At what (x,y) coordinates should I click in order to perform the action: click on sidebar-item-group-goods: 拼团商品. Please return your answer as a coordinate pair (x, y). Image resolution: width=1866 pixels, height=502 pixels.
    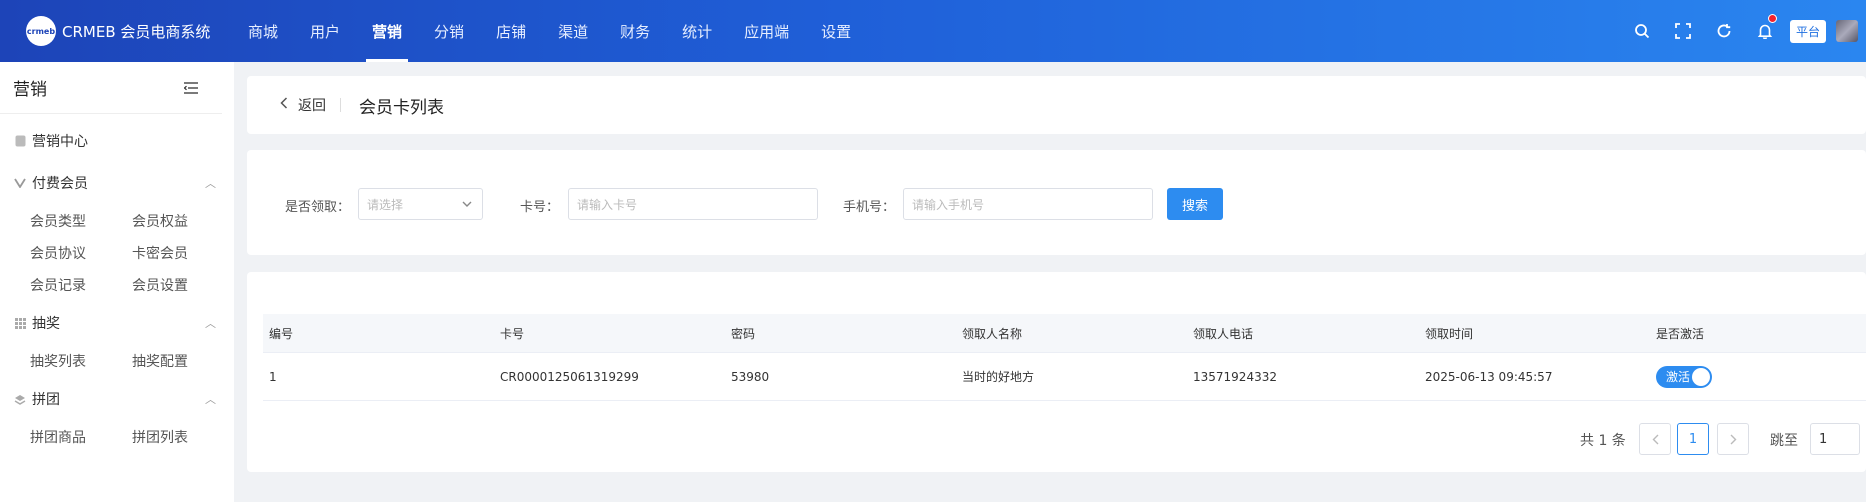
    Looking at the image, I should click on (81, 437).